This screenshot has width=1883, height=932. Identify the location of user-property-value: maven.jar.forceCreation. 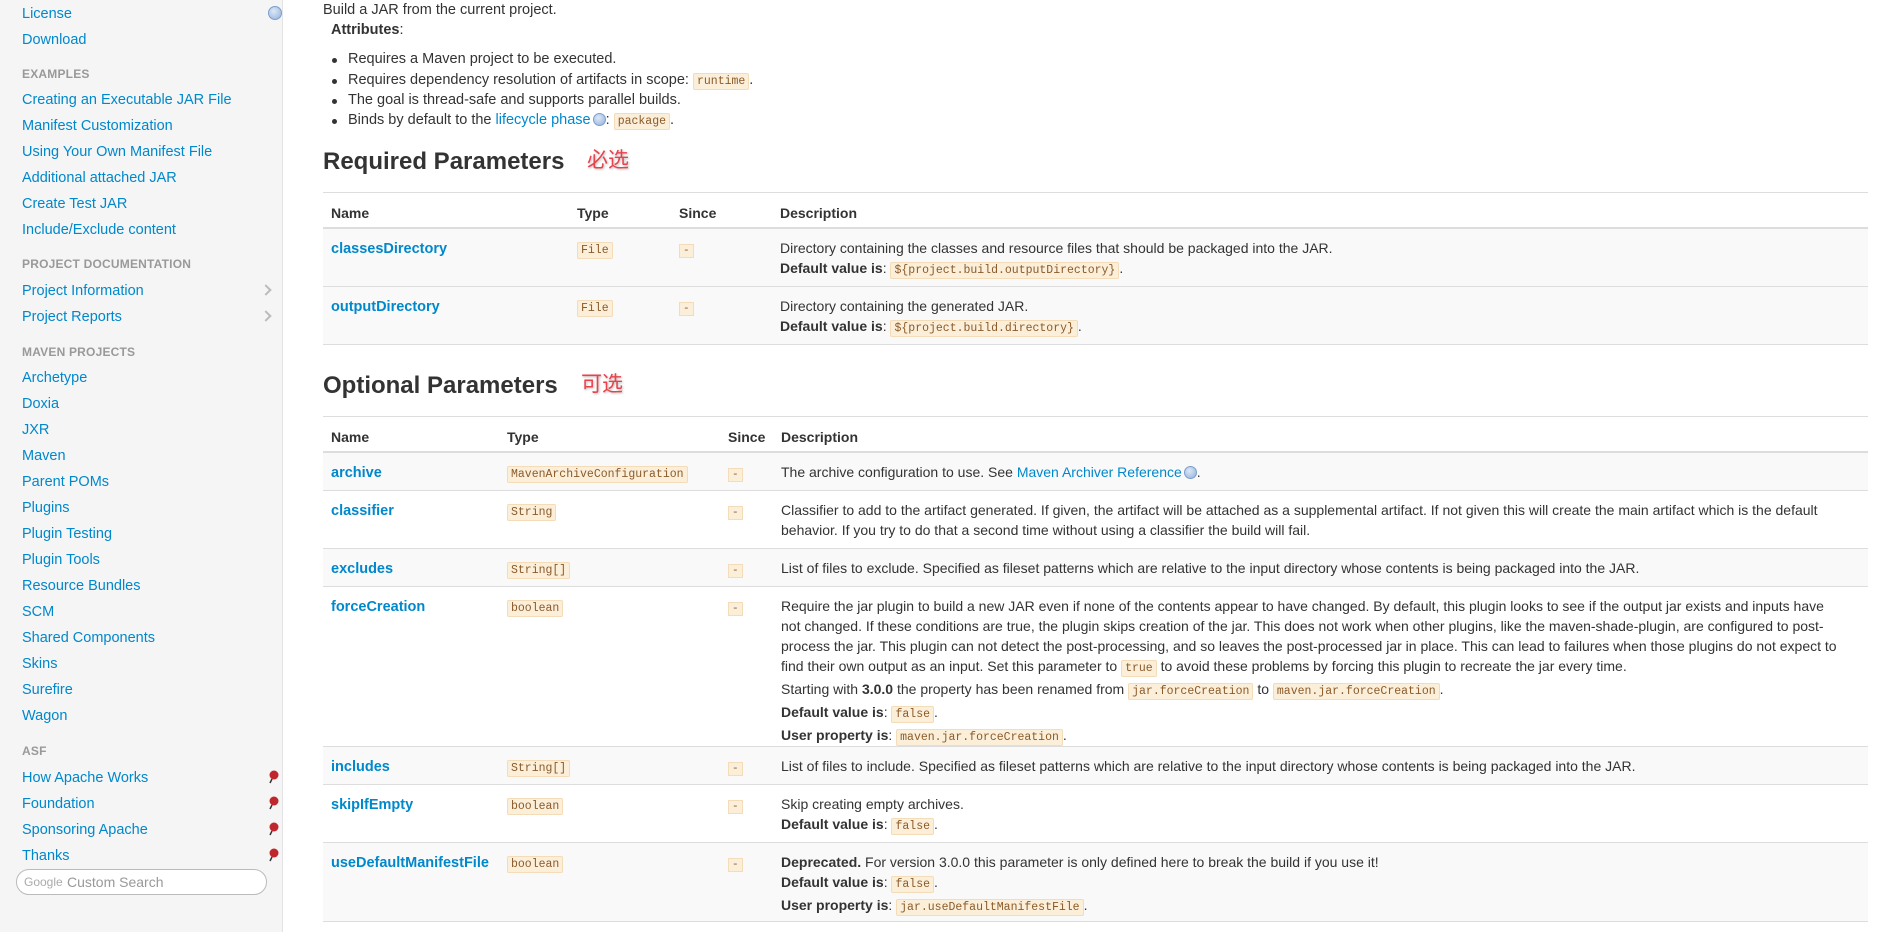
(979, 737).